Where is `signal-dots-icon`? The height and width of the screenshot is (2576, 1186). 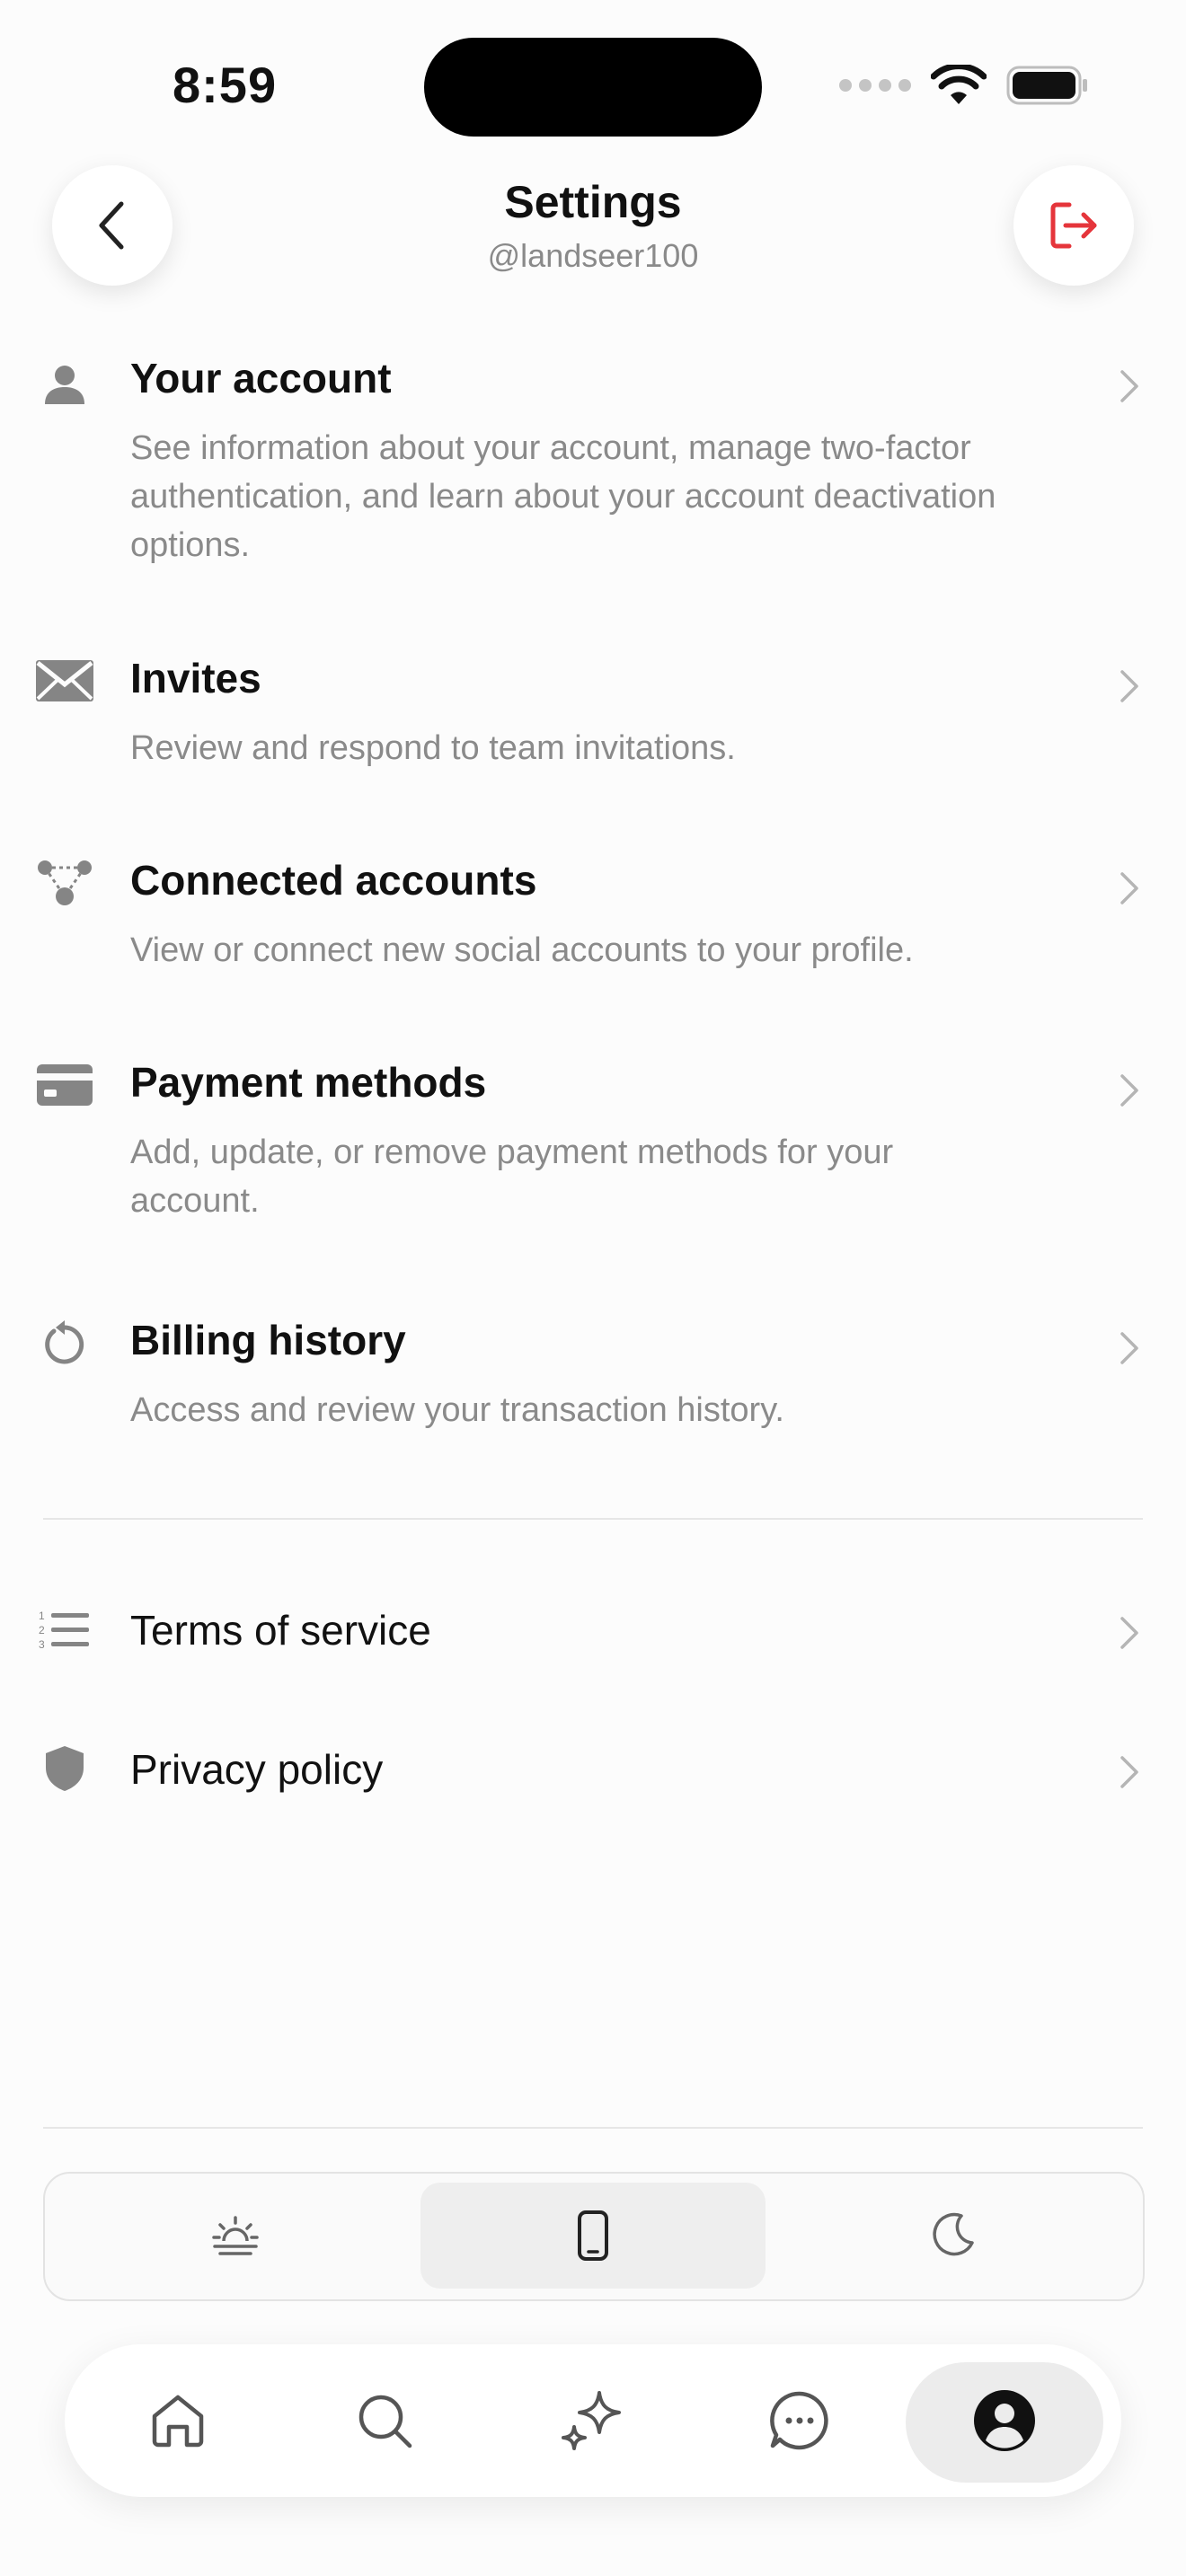 signal-dots-icon is located at coordinates (875, 85).